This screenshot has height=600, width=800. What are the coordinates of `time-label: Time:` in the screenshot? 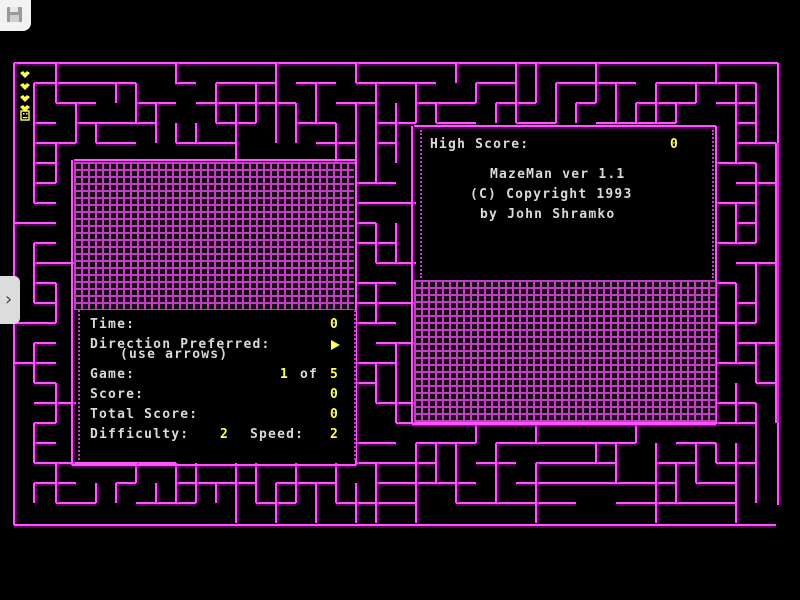 It's located at (113, 324).